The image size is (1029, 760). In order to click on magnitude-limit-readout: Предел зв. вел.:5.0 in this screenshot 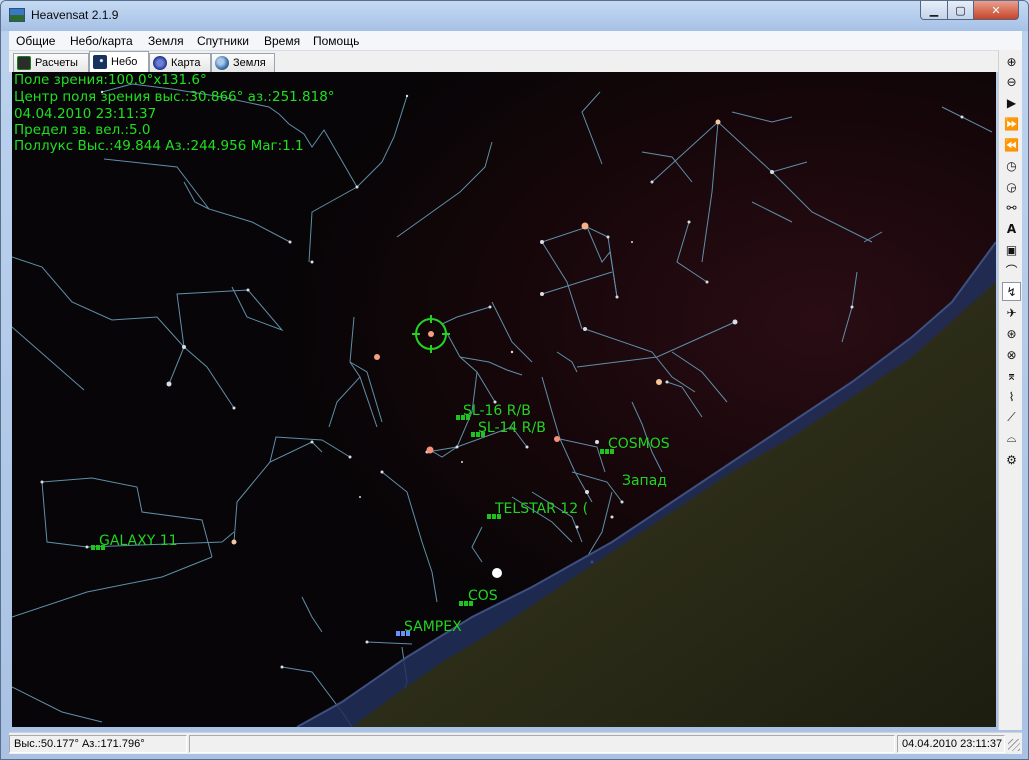, I will do `click(82, 130)`.